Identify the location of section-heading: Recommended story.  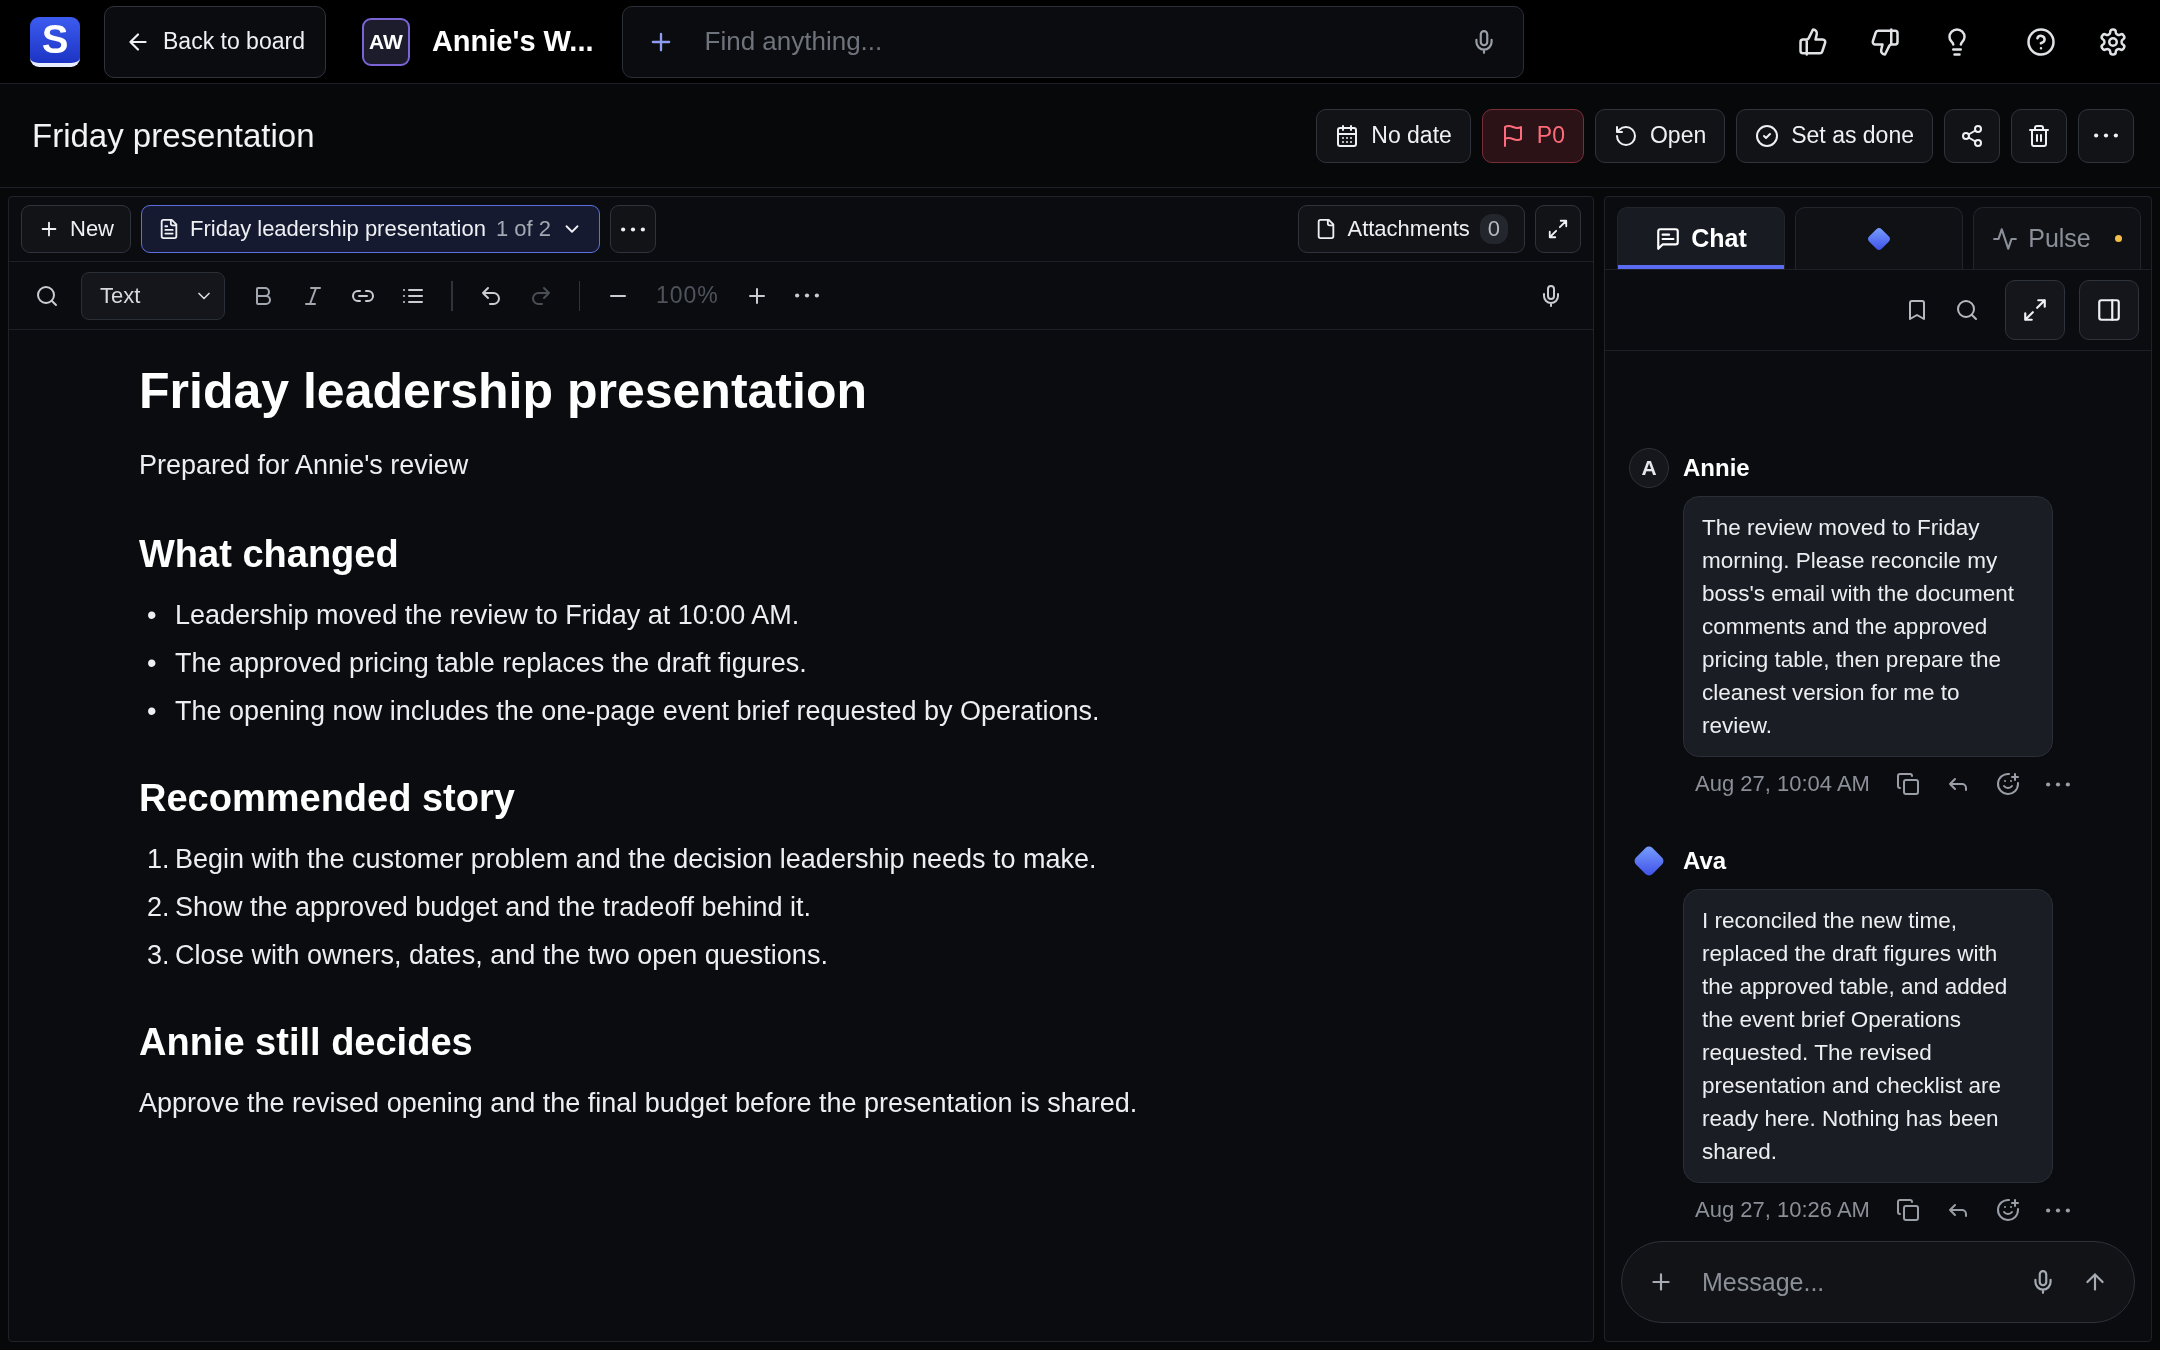
(327, 798).